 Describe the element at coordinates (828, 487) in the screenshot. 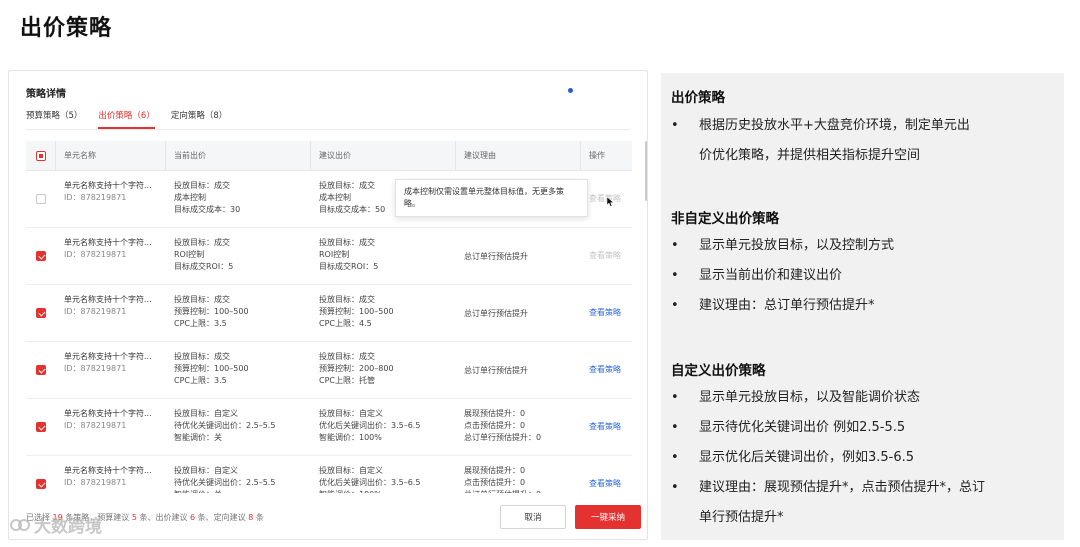

I see `list-item: • 建议理由：展现预估提升*，点击预估提升*，总订` at that location.